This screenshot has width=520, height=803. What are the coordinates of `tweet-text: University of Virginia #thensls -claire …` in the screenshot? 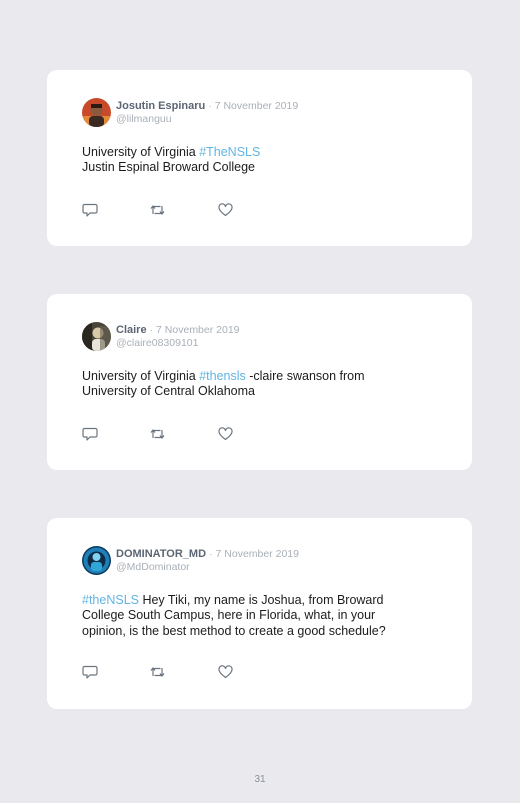 It's located at (252, 384).